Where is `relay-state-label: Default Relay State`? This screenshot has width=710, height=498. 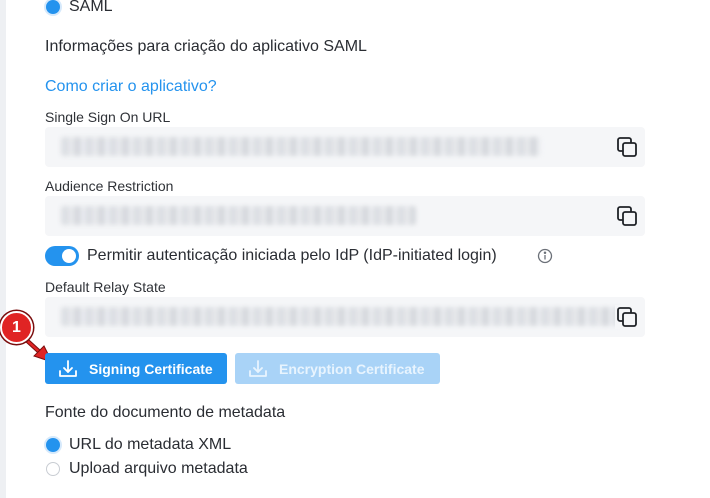
relay-state-label: Default Relay State is located at coordinates (105, 287).